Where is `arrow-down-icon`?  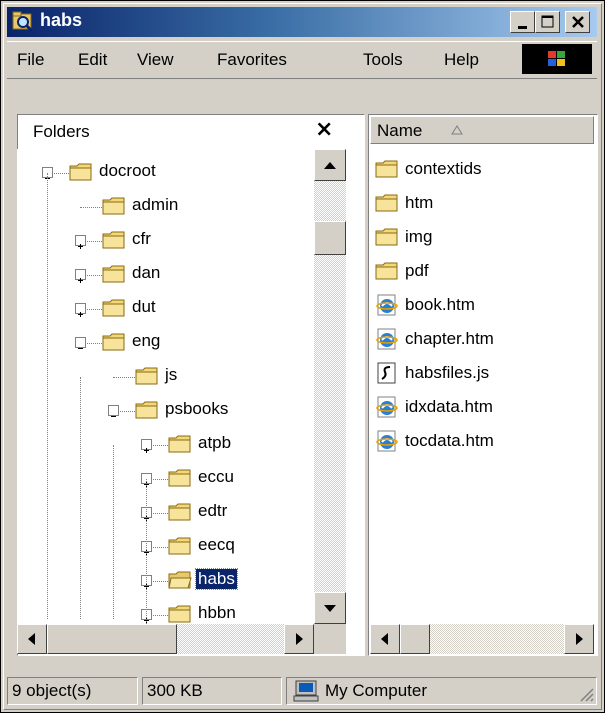
arrow-down-icon is located at coordinates (330, 608).